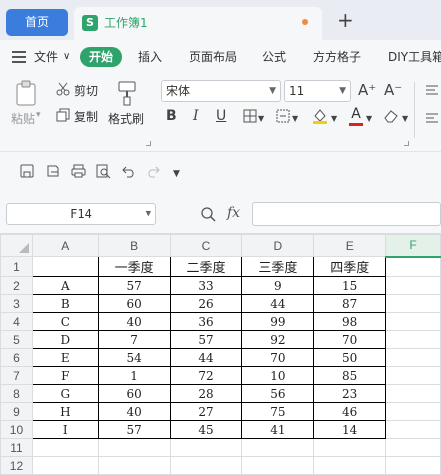 The height and width of the screenshot is (475, 441). What do you see at coordinates (206, 339) in the screenshot?
I see `cell: 57` at bounding box center [206, 339].